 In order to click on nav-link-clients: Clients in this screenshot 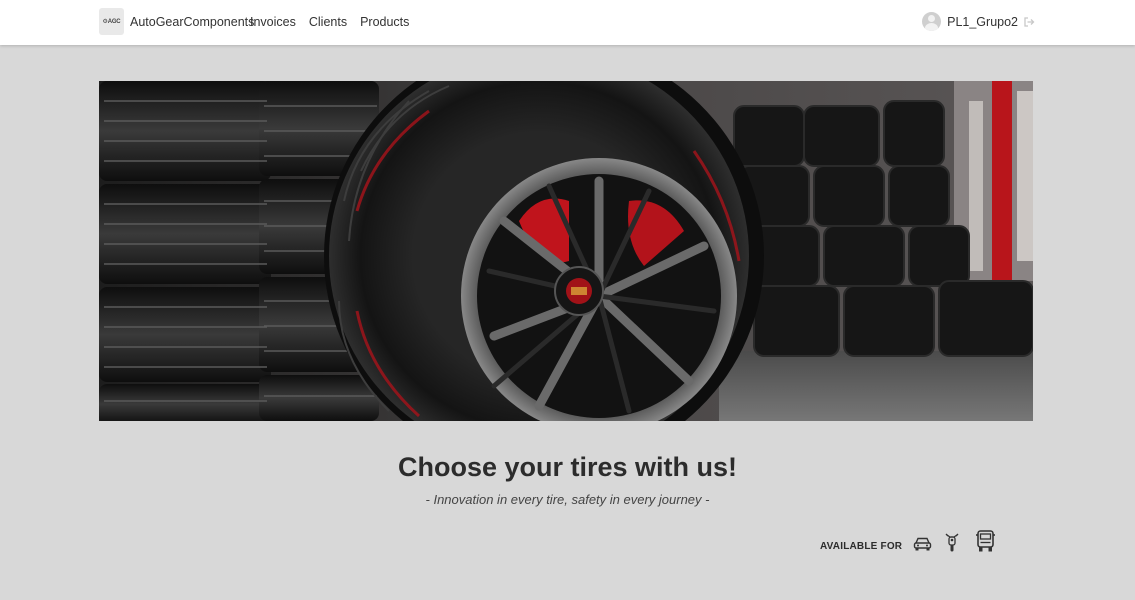, I will do `click(328, 22)`.